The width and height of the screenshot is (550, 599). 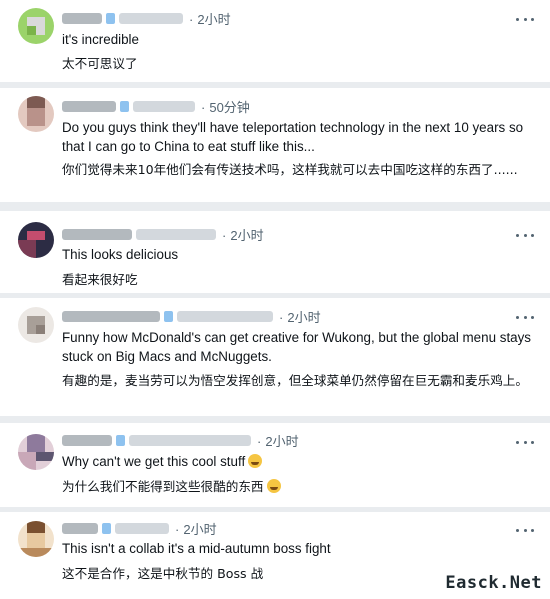 What do you see at coordinates (120, 254) in the screenshot?
I see `comment-text-en: This looks delicious` at bounding box center [120, 254].